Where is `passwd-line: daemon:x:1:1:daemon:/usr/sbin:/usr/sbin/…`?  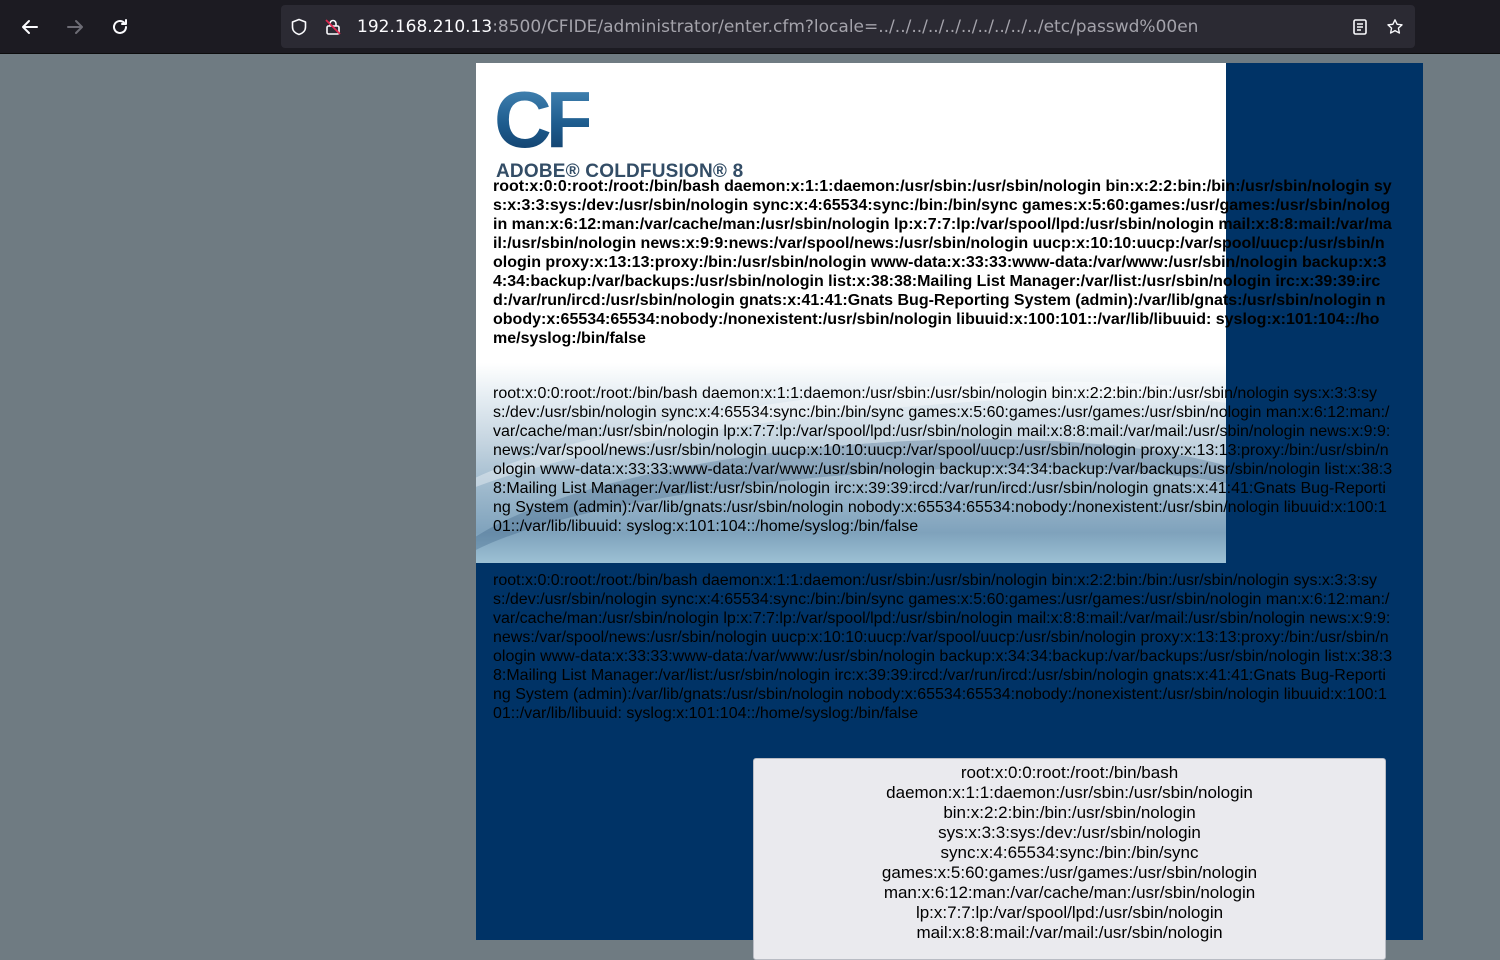
passwd-line: daemon:x:1:1:daemon:/usr/sbin:/usr/sbin/… is located at coordinates (1069, 792).